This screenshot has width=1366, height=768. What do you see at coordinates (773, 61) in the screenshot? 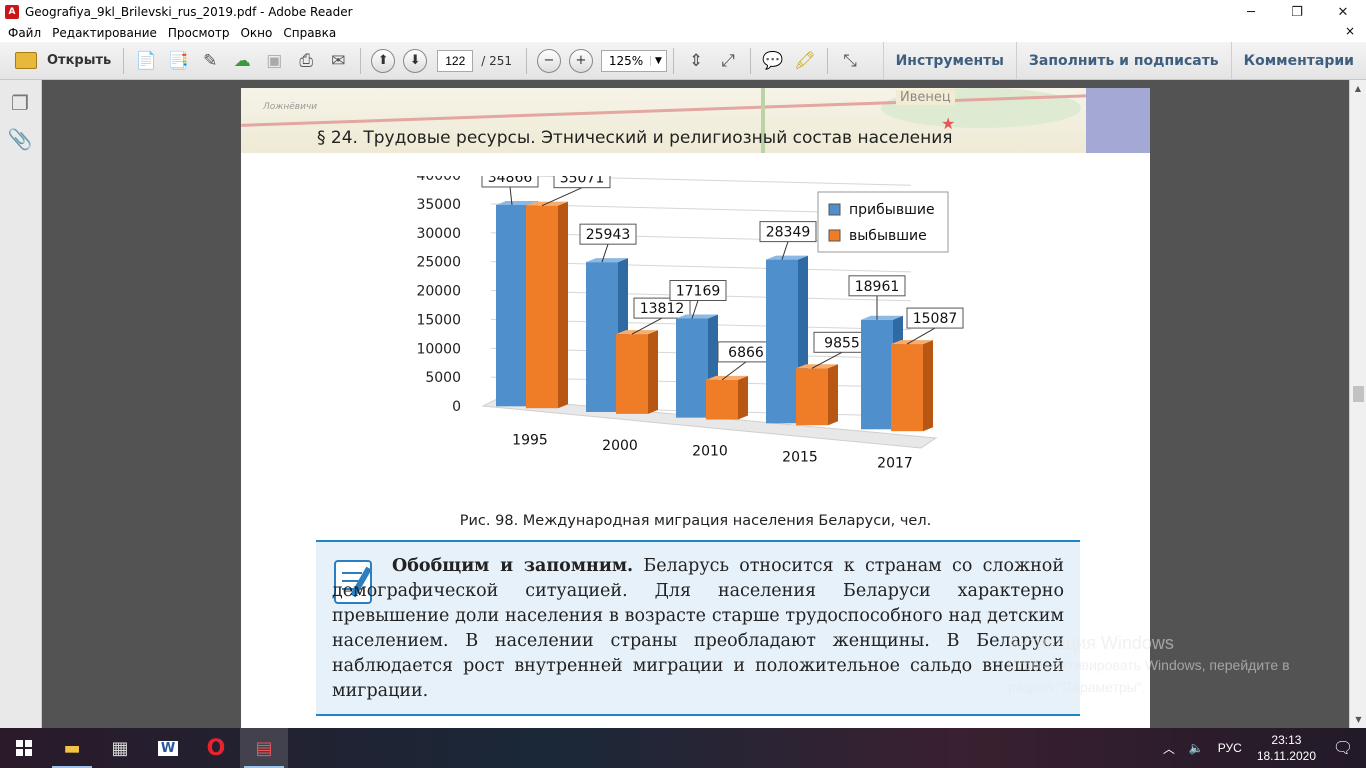
I see `comment-icon: 💬` at bounding box center [773, 61].